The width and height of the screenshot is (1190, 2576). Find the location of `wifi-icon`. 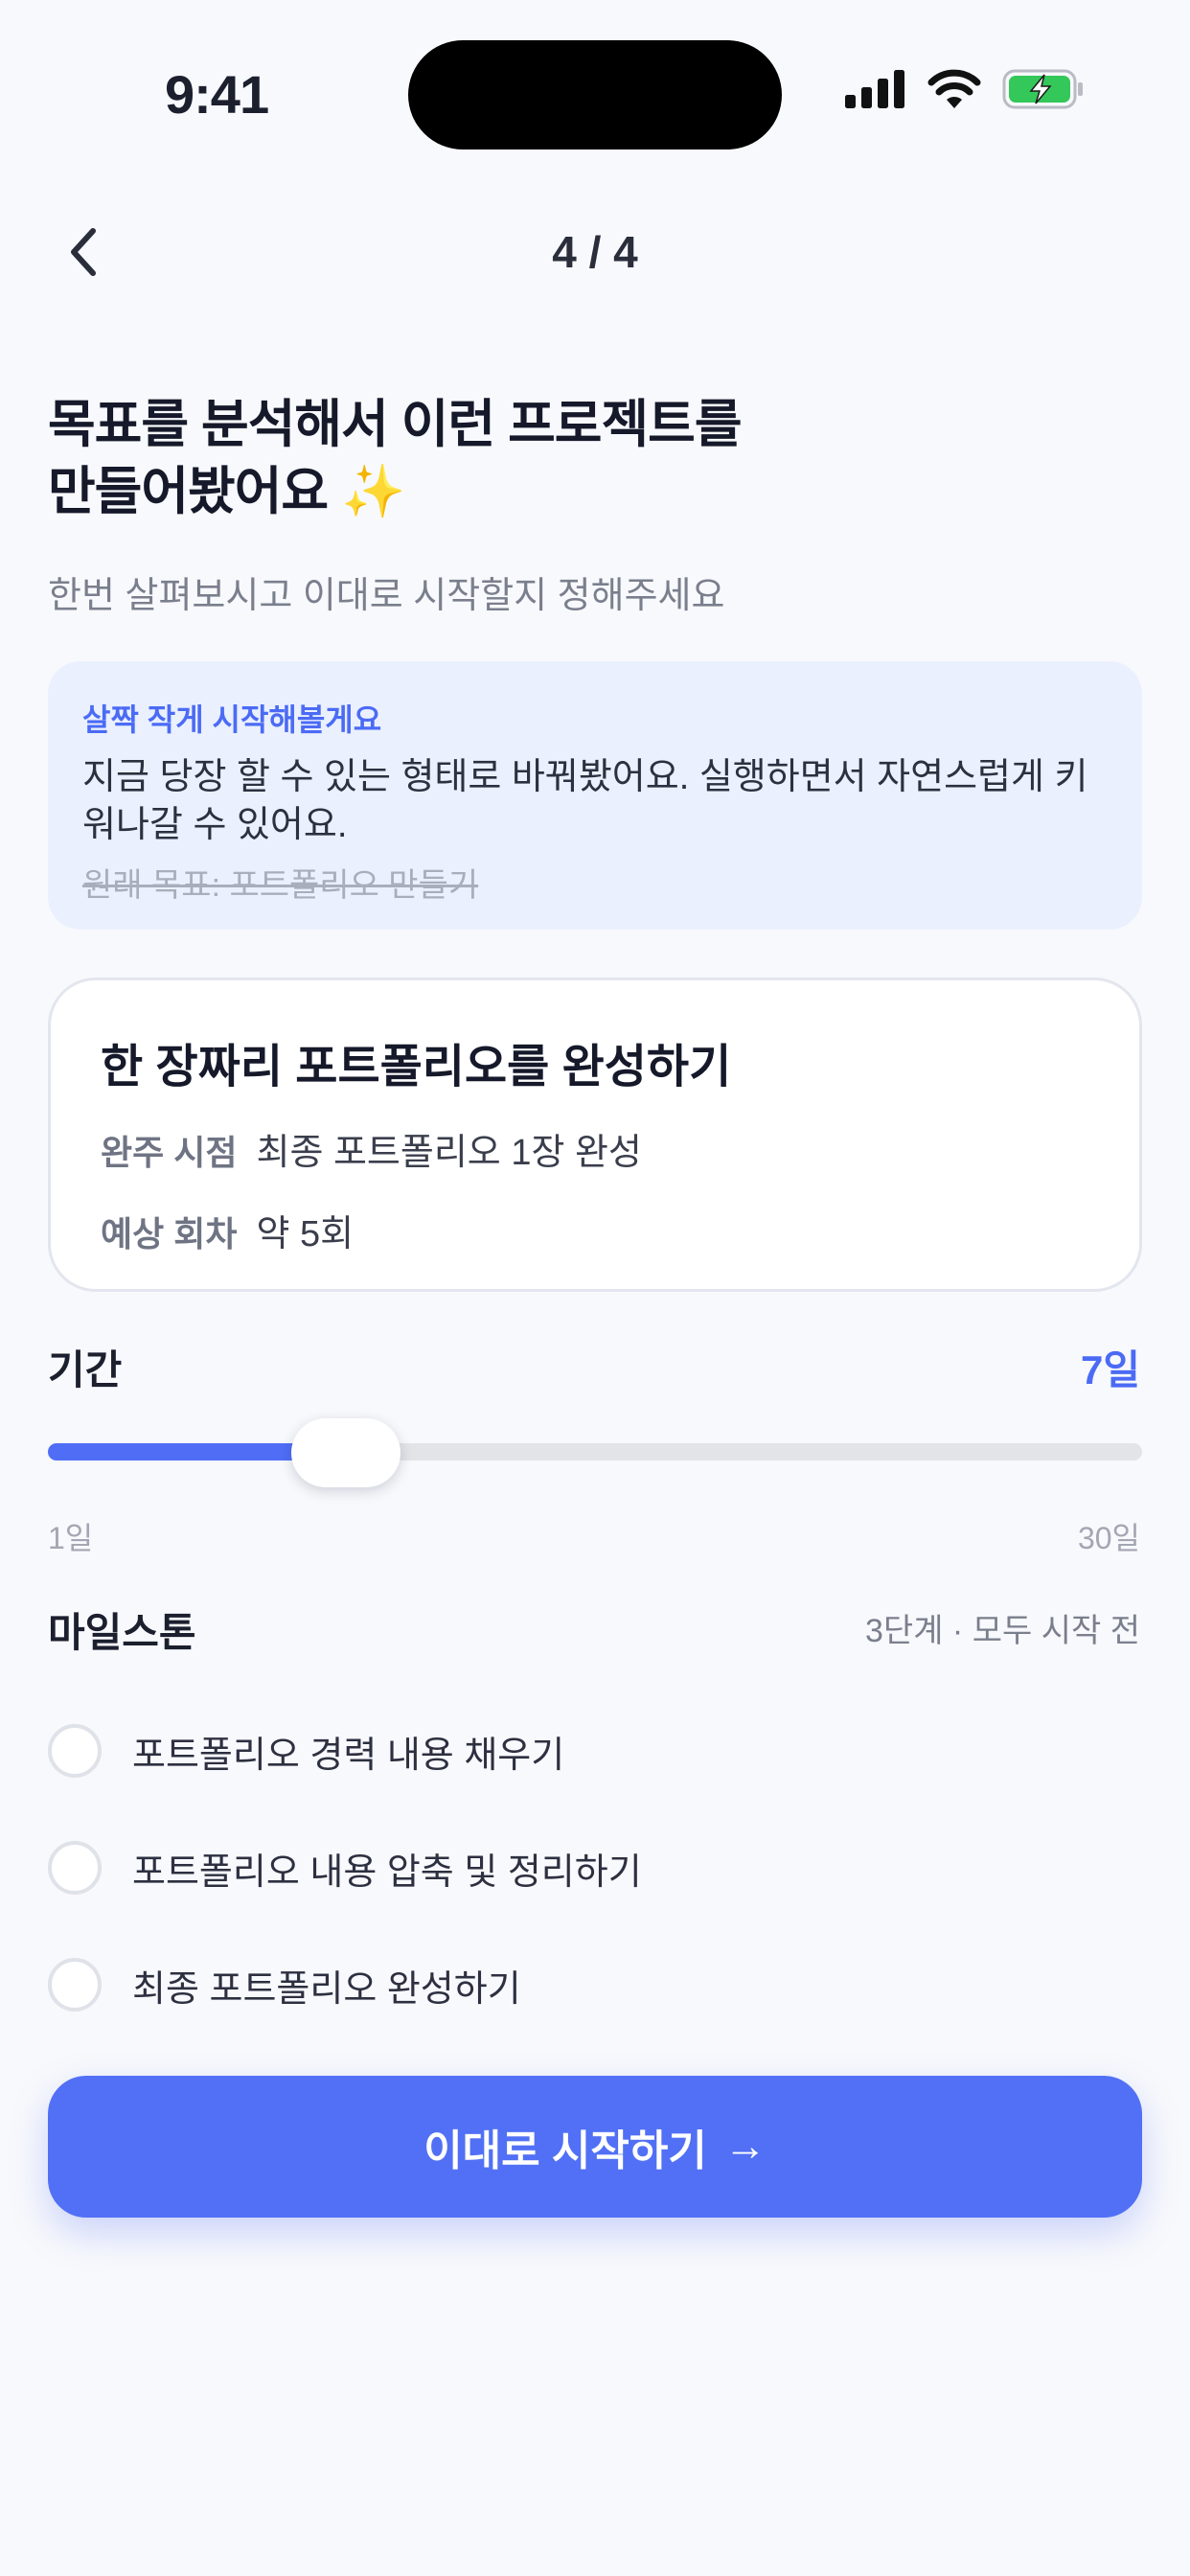

wifi-icon is located at coordinates (954, 91).